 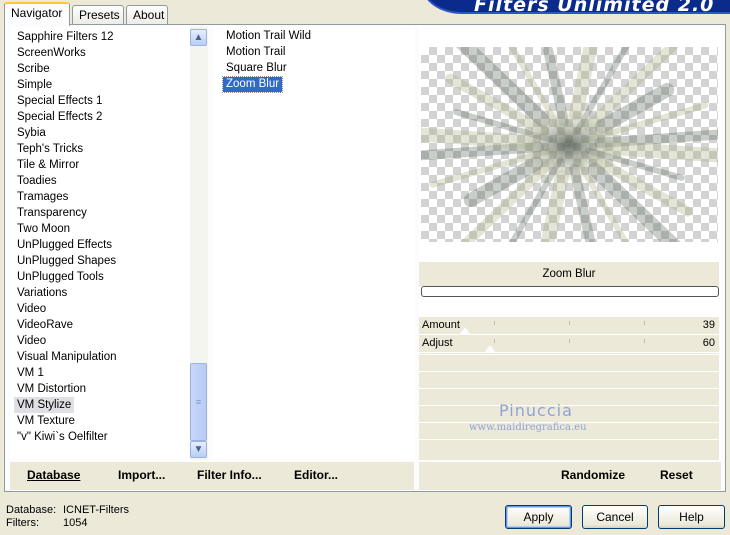 I want to click on category-item: Teph's Tricks, so click(x=50, y=149).